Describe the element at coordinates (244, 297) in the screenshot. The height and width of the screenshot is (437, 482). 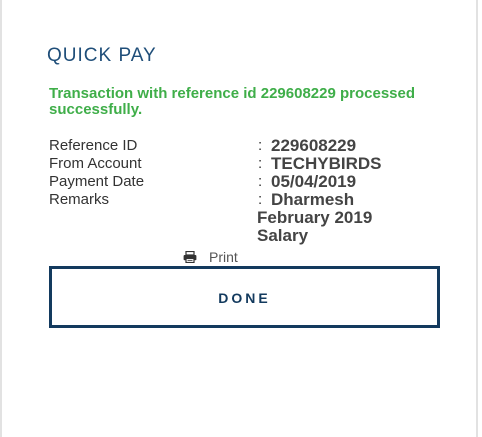
I see `done-button: DONE` at that location.